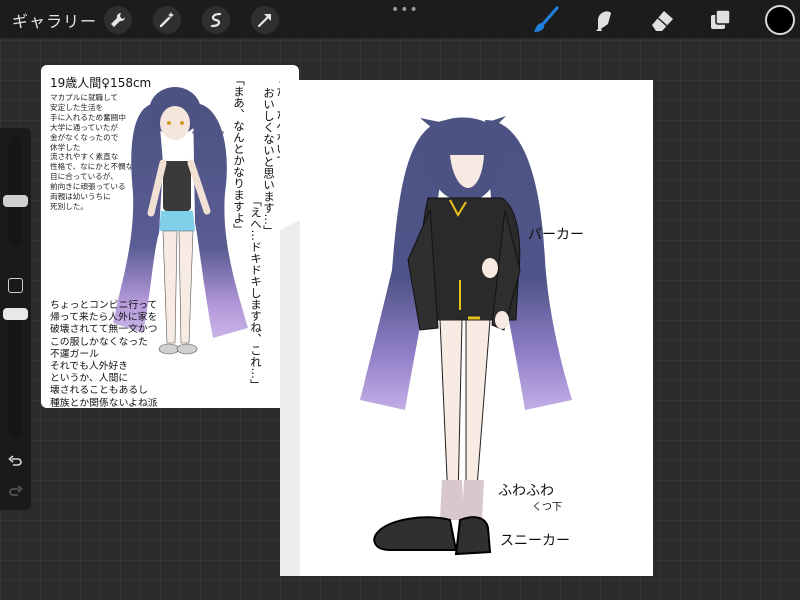 This screenshot has width=800, height=600. I want to click on arrow-cursor-icon, so click(264, 20).